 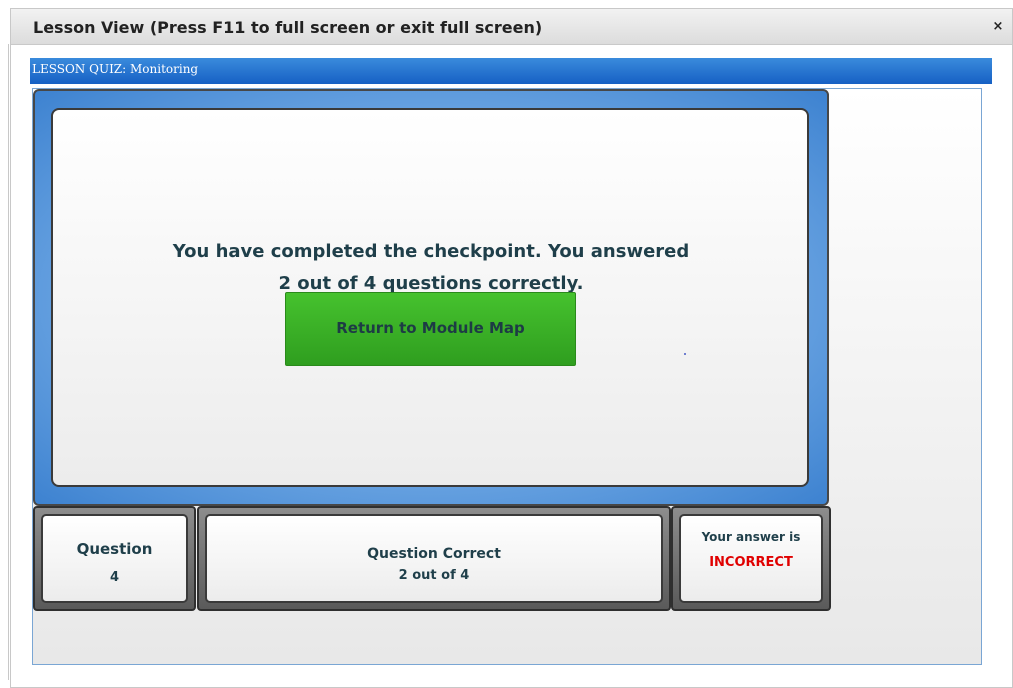 I want to click on return-to-module-map-button: Return to Module Map, so click(x=430, y=329).